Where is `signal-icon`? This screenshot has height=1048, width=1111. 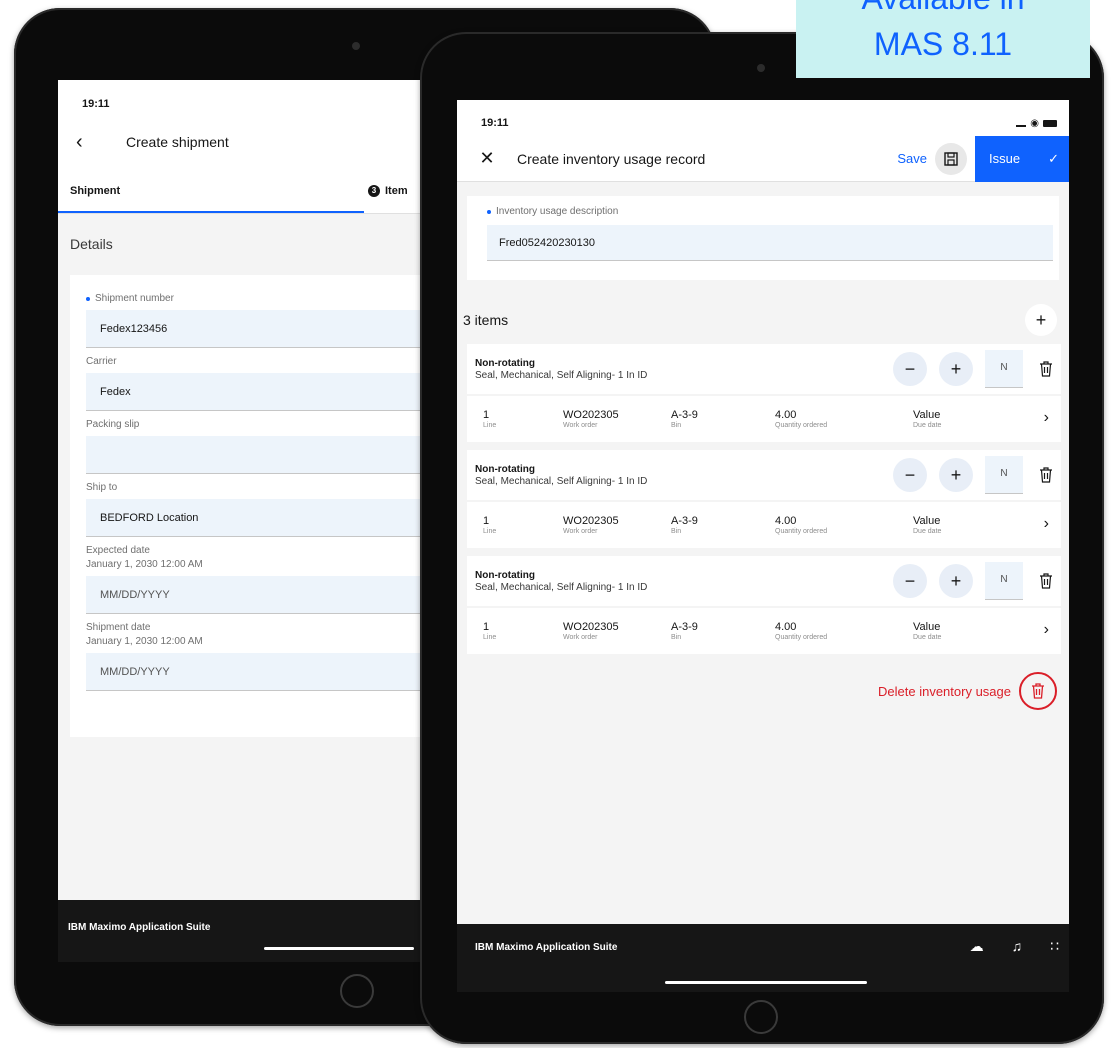 signal-icon is located at coordinates (1021, 123).